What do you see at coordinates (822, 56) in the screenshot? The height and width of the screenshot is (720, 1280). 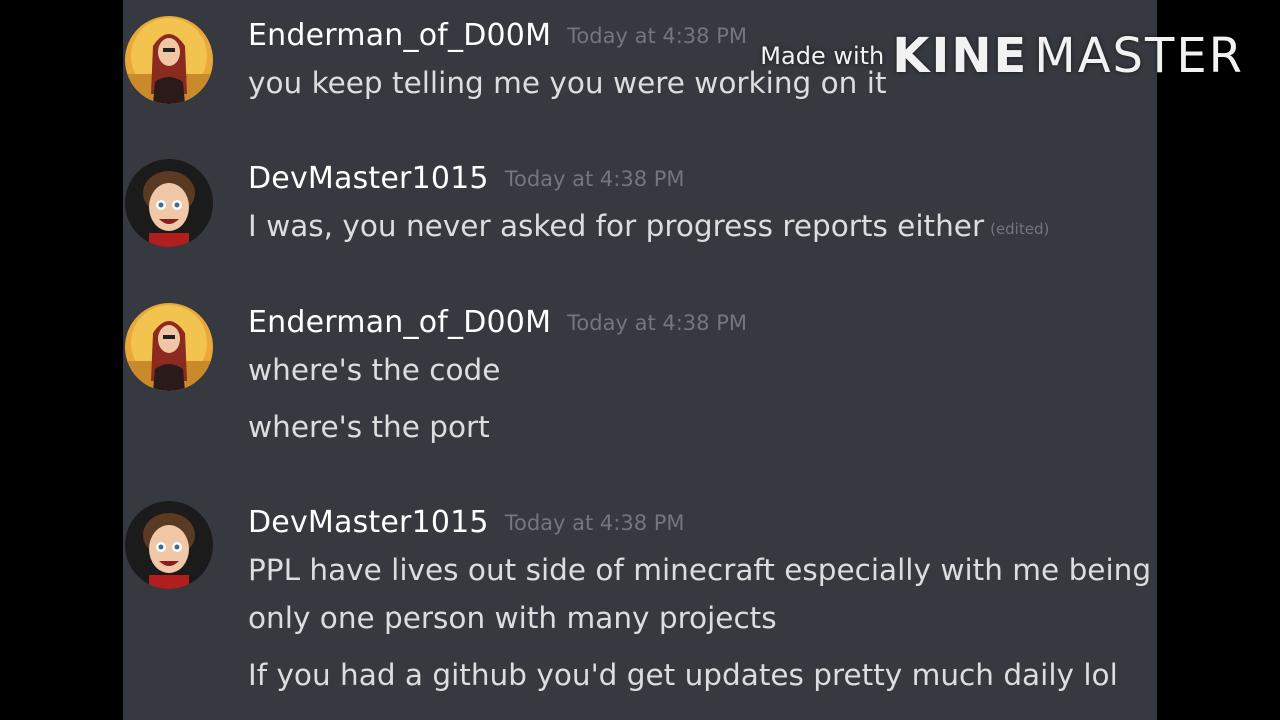 I see `watermark-made-with: Made with` at bounding box center [822, 56].